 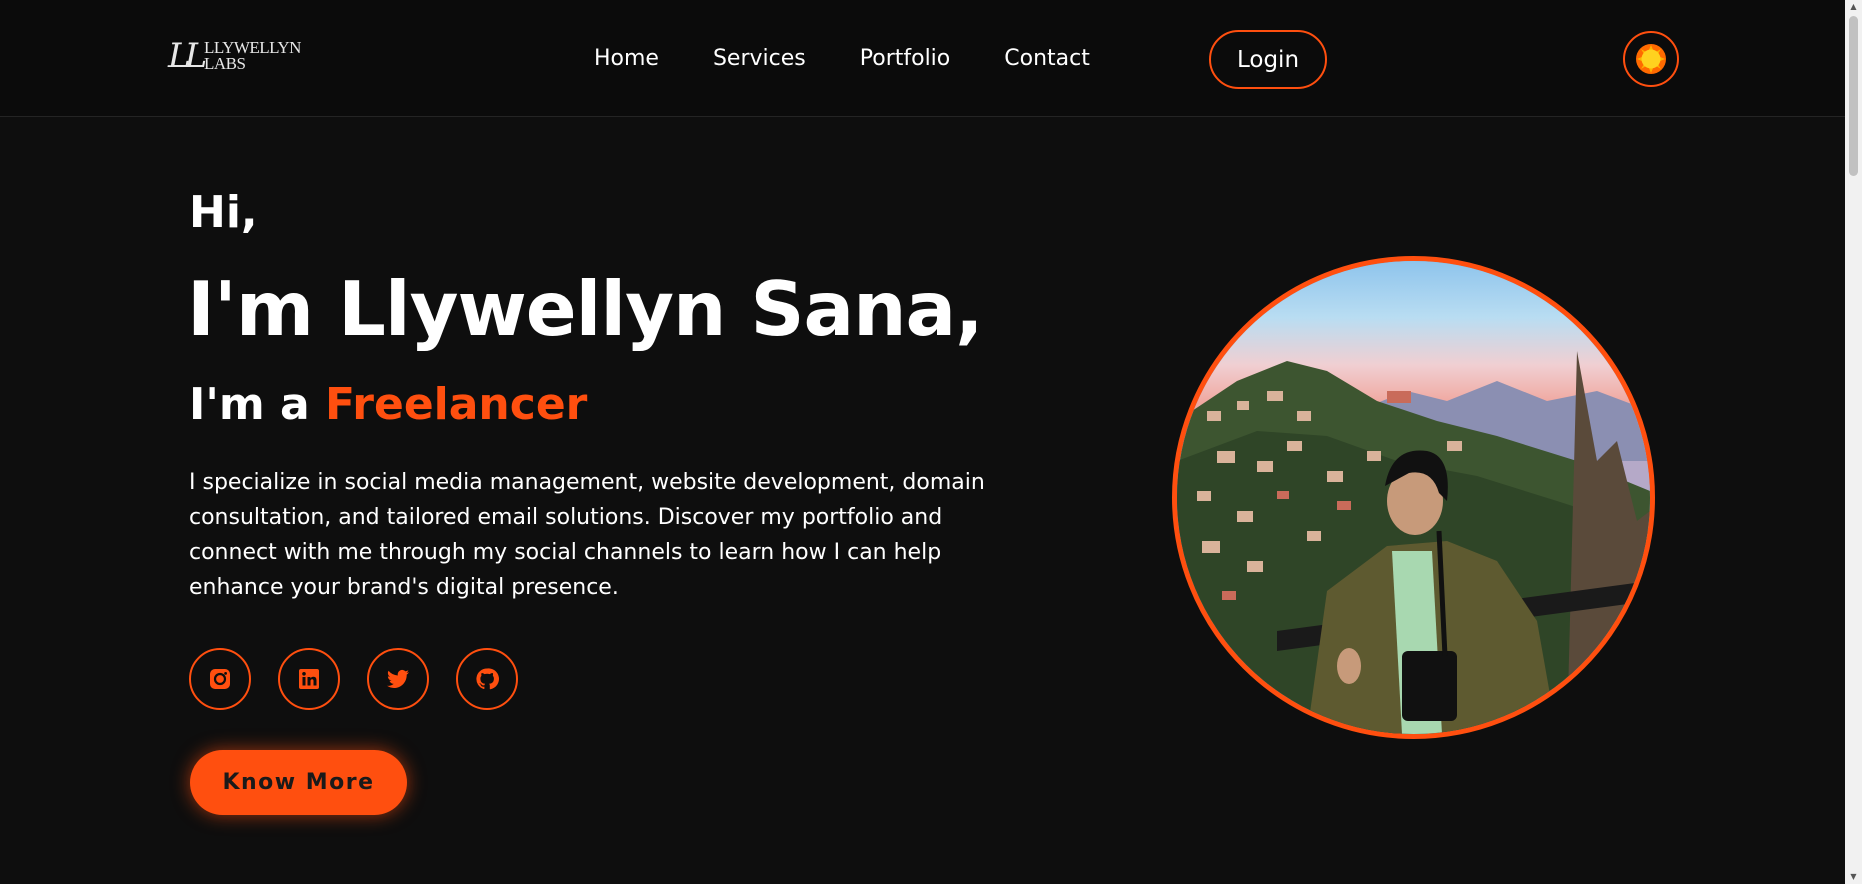 I want to click on twitter-link, so click(x=398, y=679).